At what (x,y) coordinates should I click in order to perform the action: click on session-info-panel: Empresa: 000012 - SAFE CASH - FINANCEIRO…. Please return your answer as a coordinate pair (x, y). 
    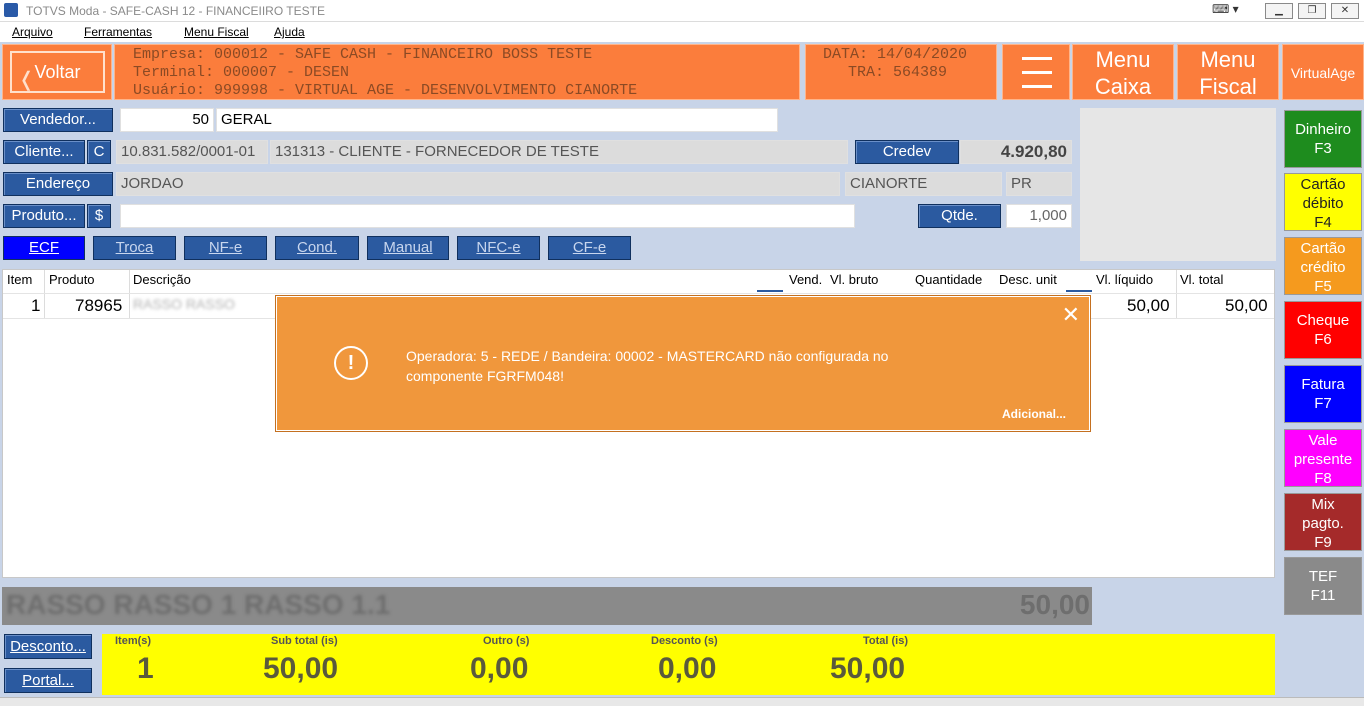
    Looking at the image, I should click on (457, 72).